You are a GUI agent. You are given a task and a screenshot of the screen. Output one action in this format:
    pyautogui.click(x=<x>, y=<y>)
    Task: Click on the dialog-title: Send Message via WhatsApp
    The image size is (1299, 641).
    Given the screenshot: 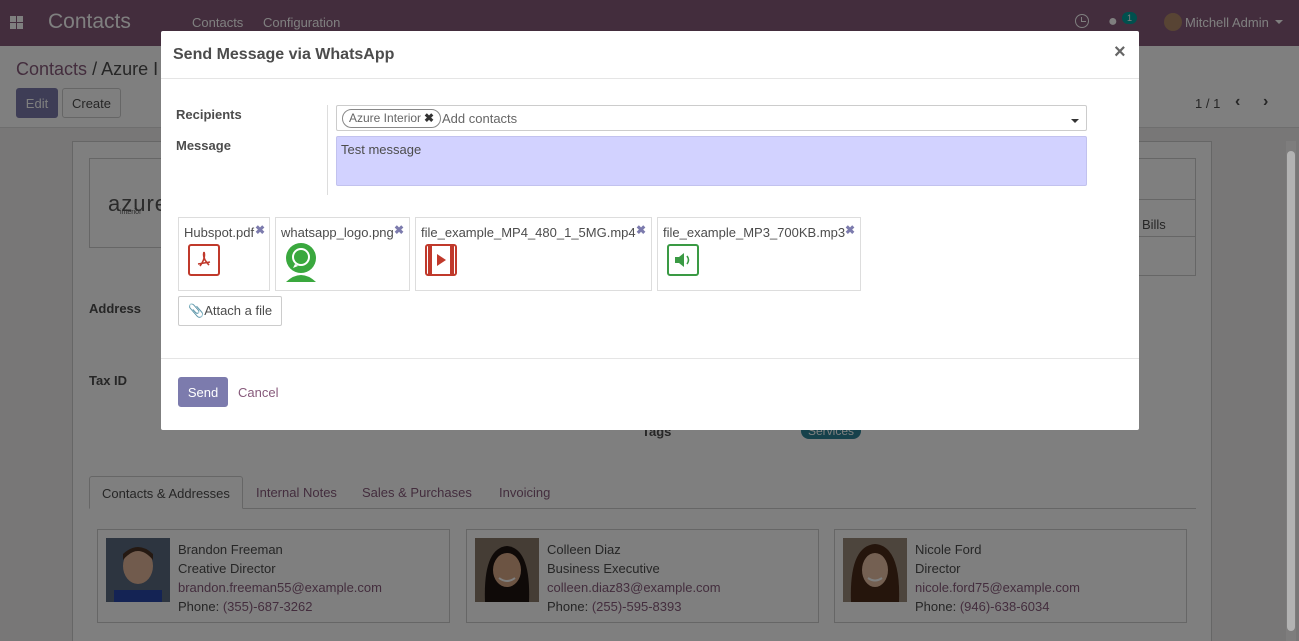 What is the action you would take?
    pyautogui.click(x=284, y=54)
    